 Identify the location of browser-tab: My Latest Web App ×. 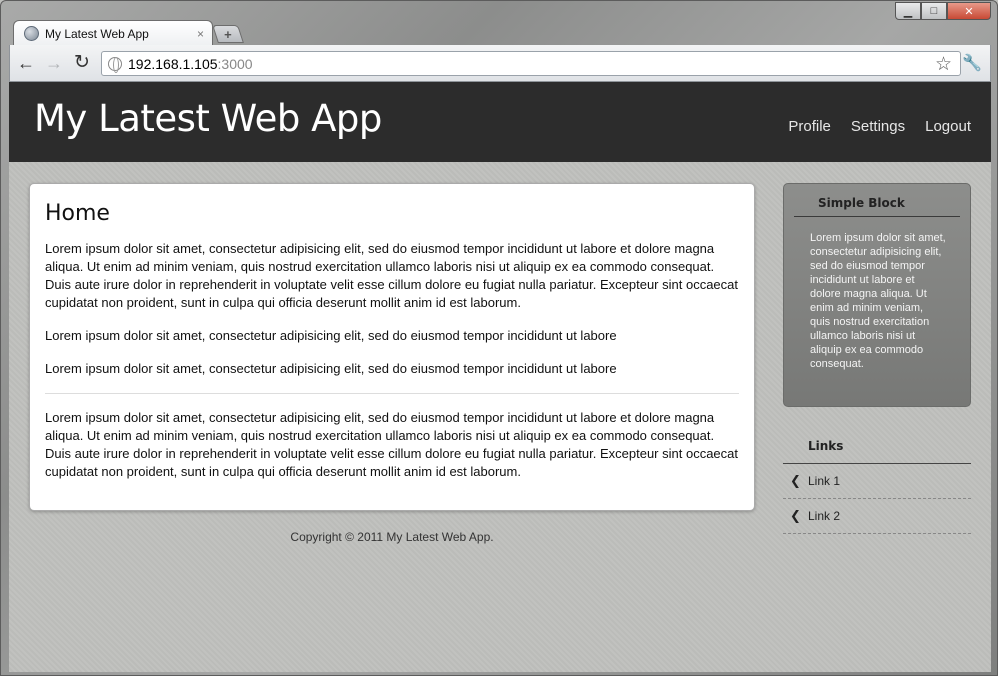
(113, 33).